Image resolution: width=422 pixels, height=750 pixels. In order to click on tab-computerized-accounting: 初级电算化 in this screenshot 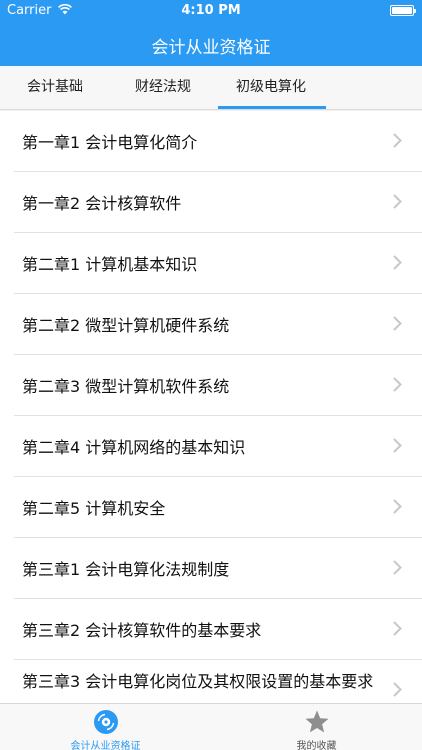, I will do `click(271, 88)`.